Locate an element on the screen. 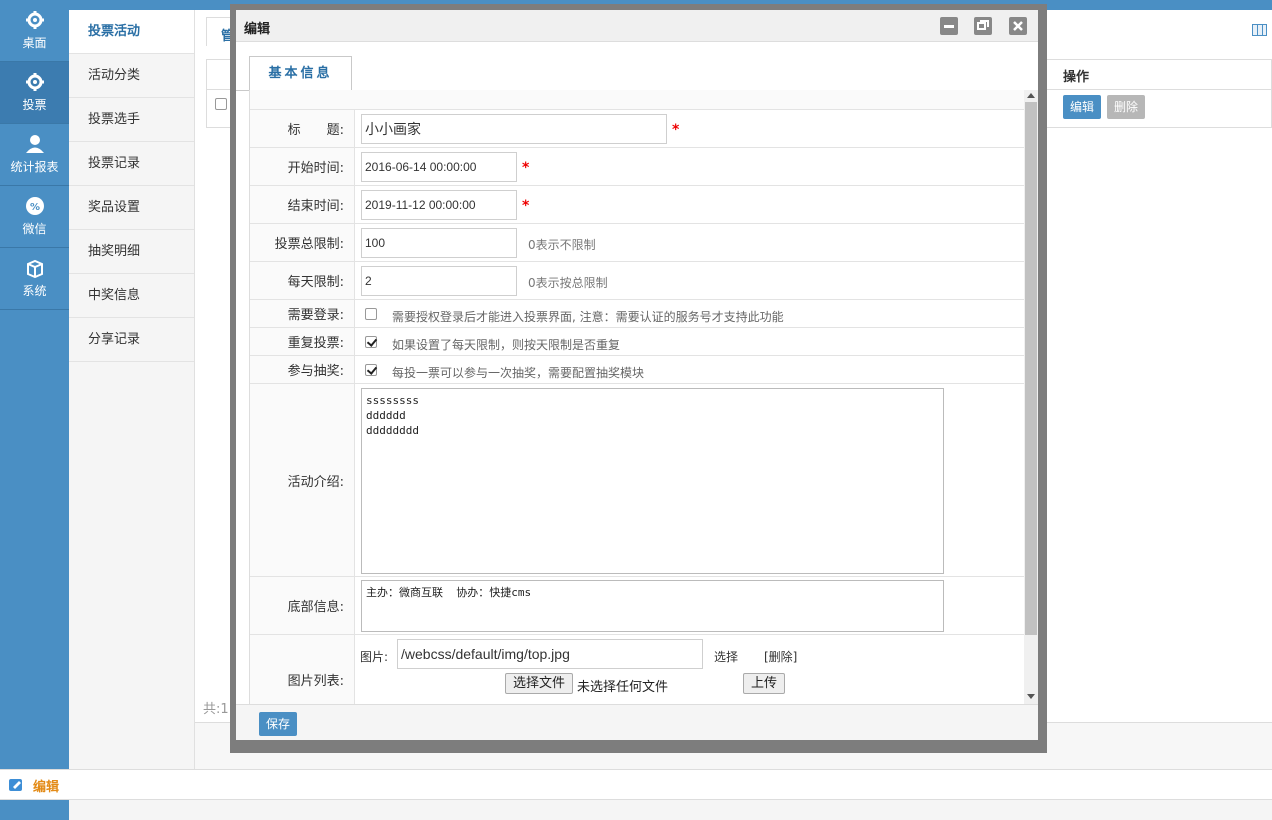 Image resolution: width=1272 pixels, height=820 pixels. scroll-up-icon is located at coordinates (1031, 95).